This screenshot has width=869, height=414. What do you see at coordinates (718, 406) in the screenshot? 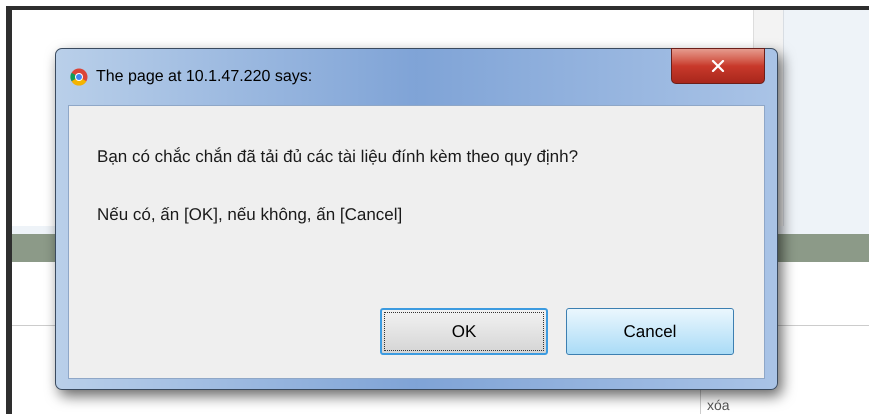
I see `table-cell-text: xóa` at bounding box center [718, 406].